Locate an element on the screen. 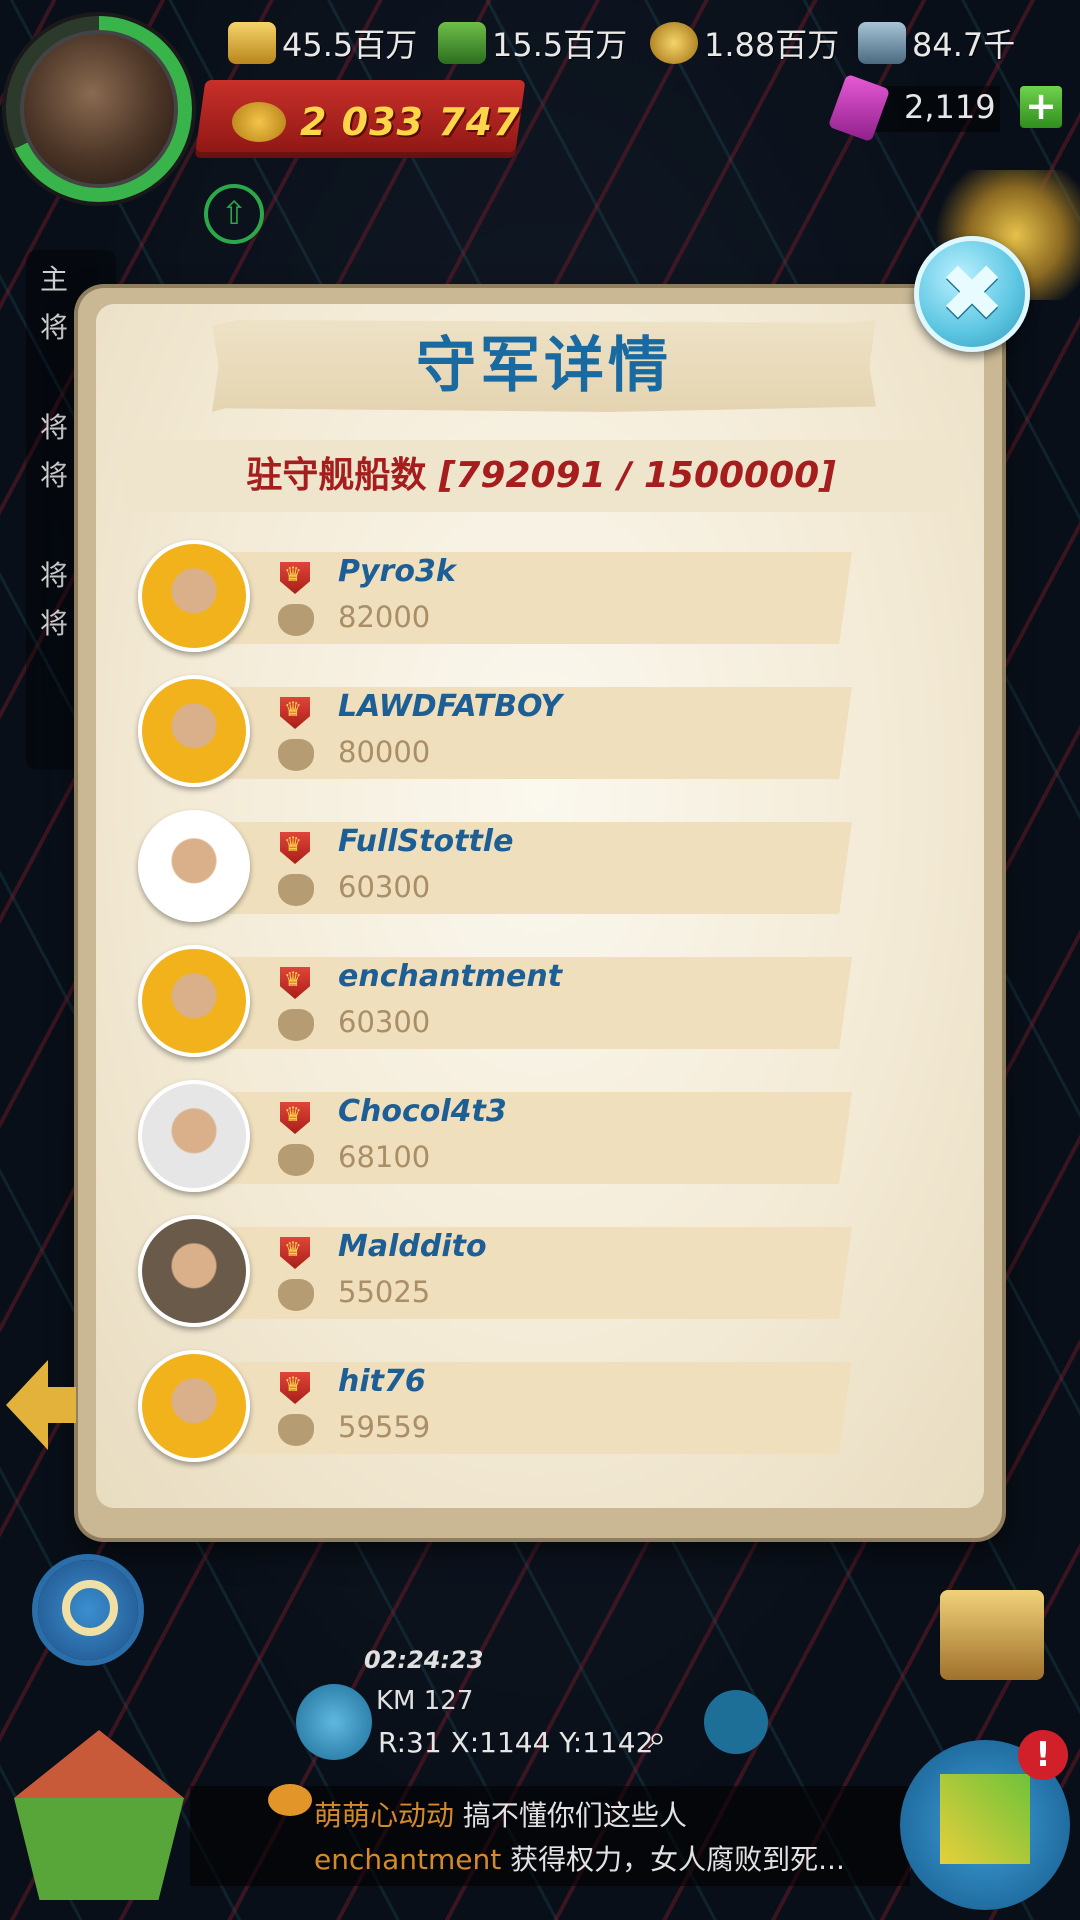  resource-steel: 84.7千 is located at coordinates (936, 43).